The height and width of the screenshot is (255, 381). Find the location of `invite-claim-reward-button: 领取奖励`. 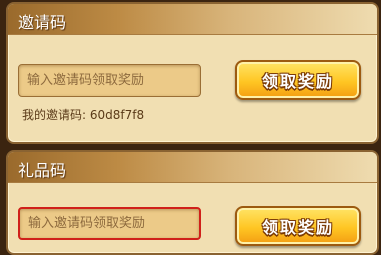

invite-claim-reward-button: 领取奖励 is located at coordinates (298, 80).